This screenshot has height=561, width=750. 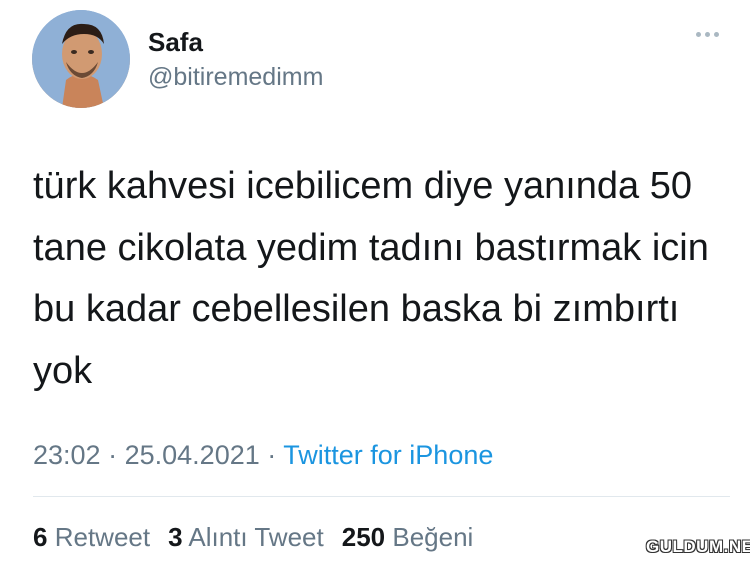 What do you see at coordinates (388, 455) in the screenshot?
I see `tweet-source-link: Twitter for iPhone` at bounding box center [388, 455].